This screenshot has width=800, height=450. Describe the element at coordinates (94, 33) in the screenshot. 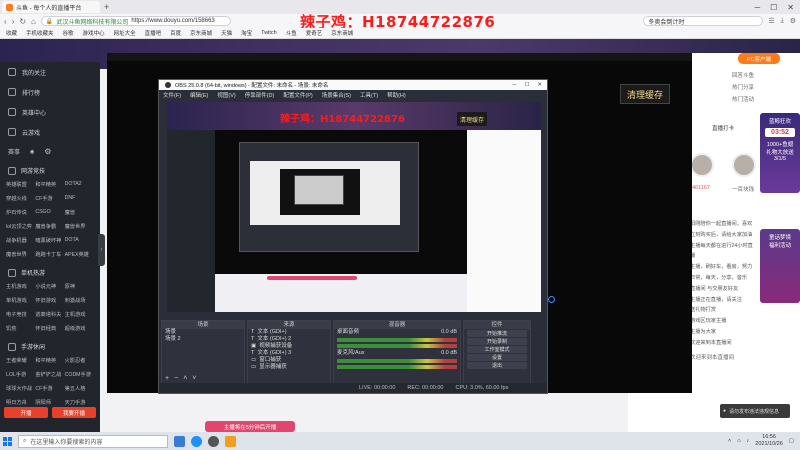

I see `bookmark-item: 游戏中心` at that location.